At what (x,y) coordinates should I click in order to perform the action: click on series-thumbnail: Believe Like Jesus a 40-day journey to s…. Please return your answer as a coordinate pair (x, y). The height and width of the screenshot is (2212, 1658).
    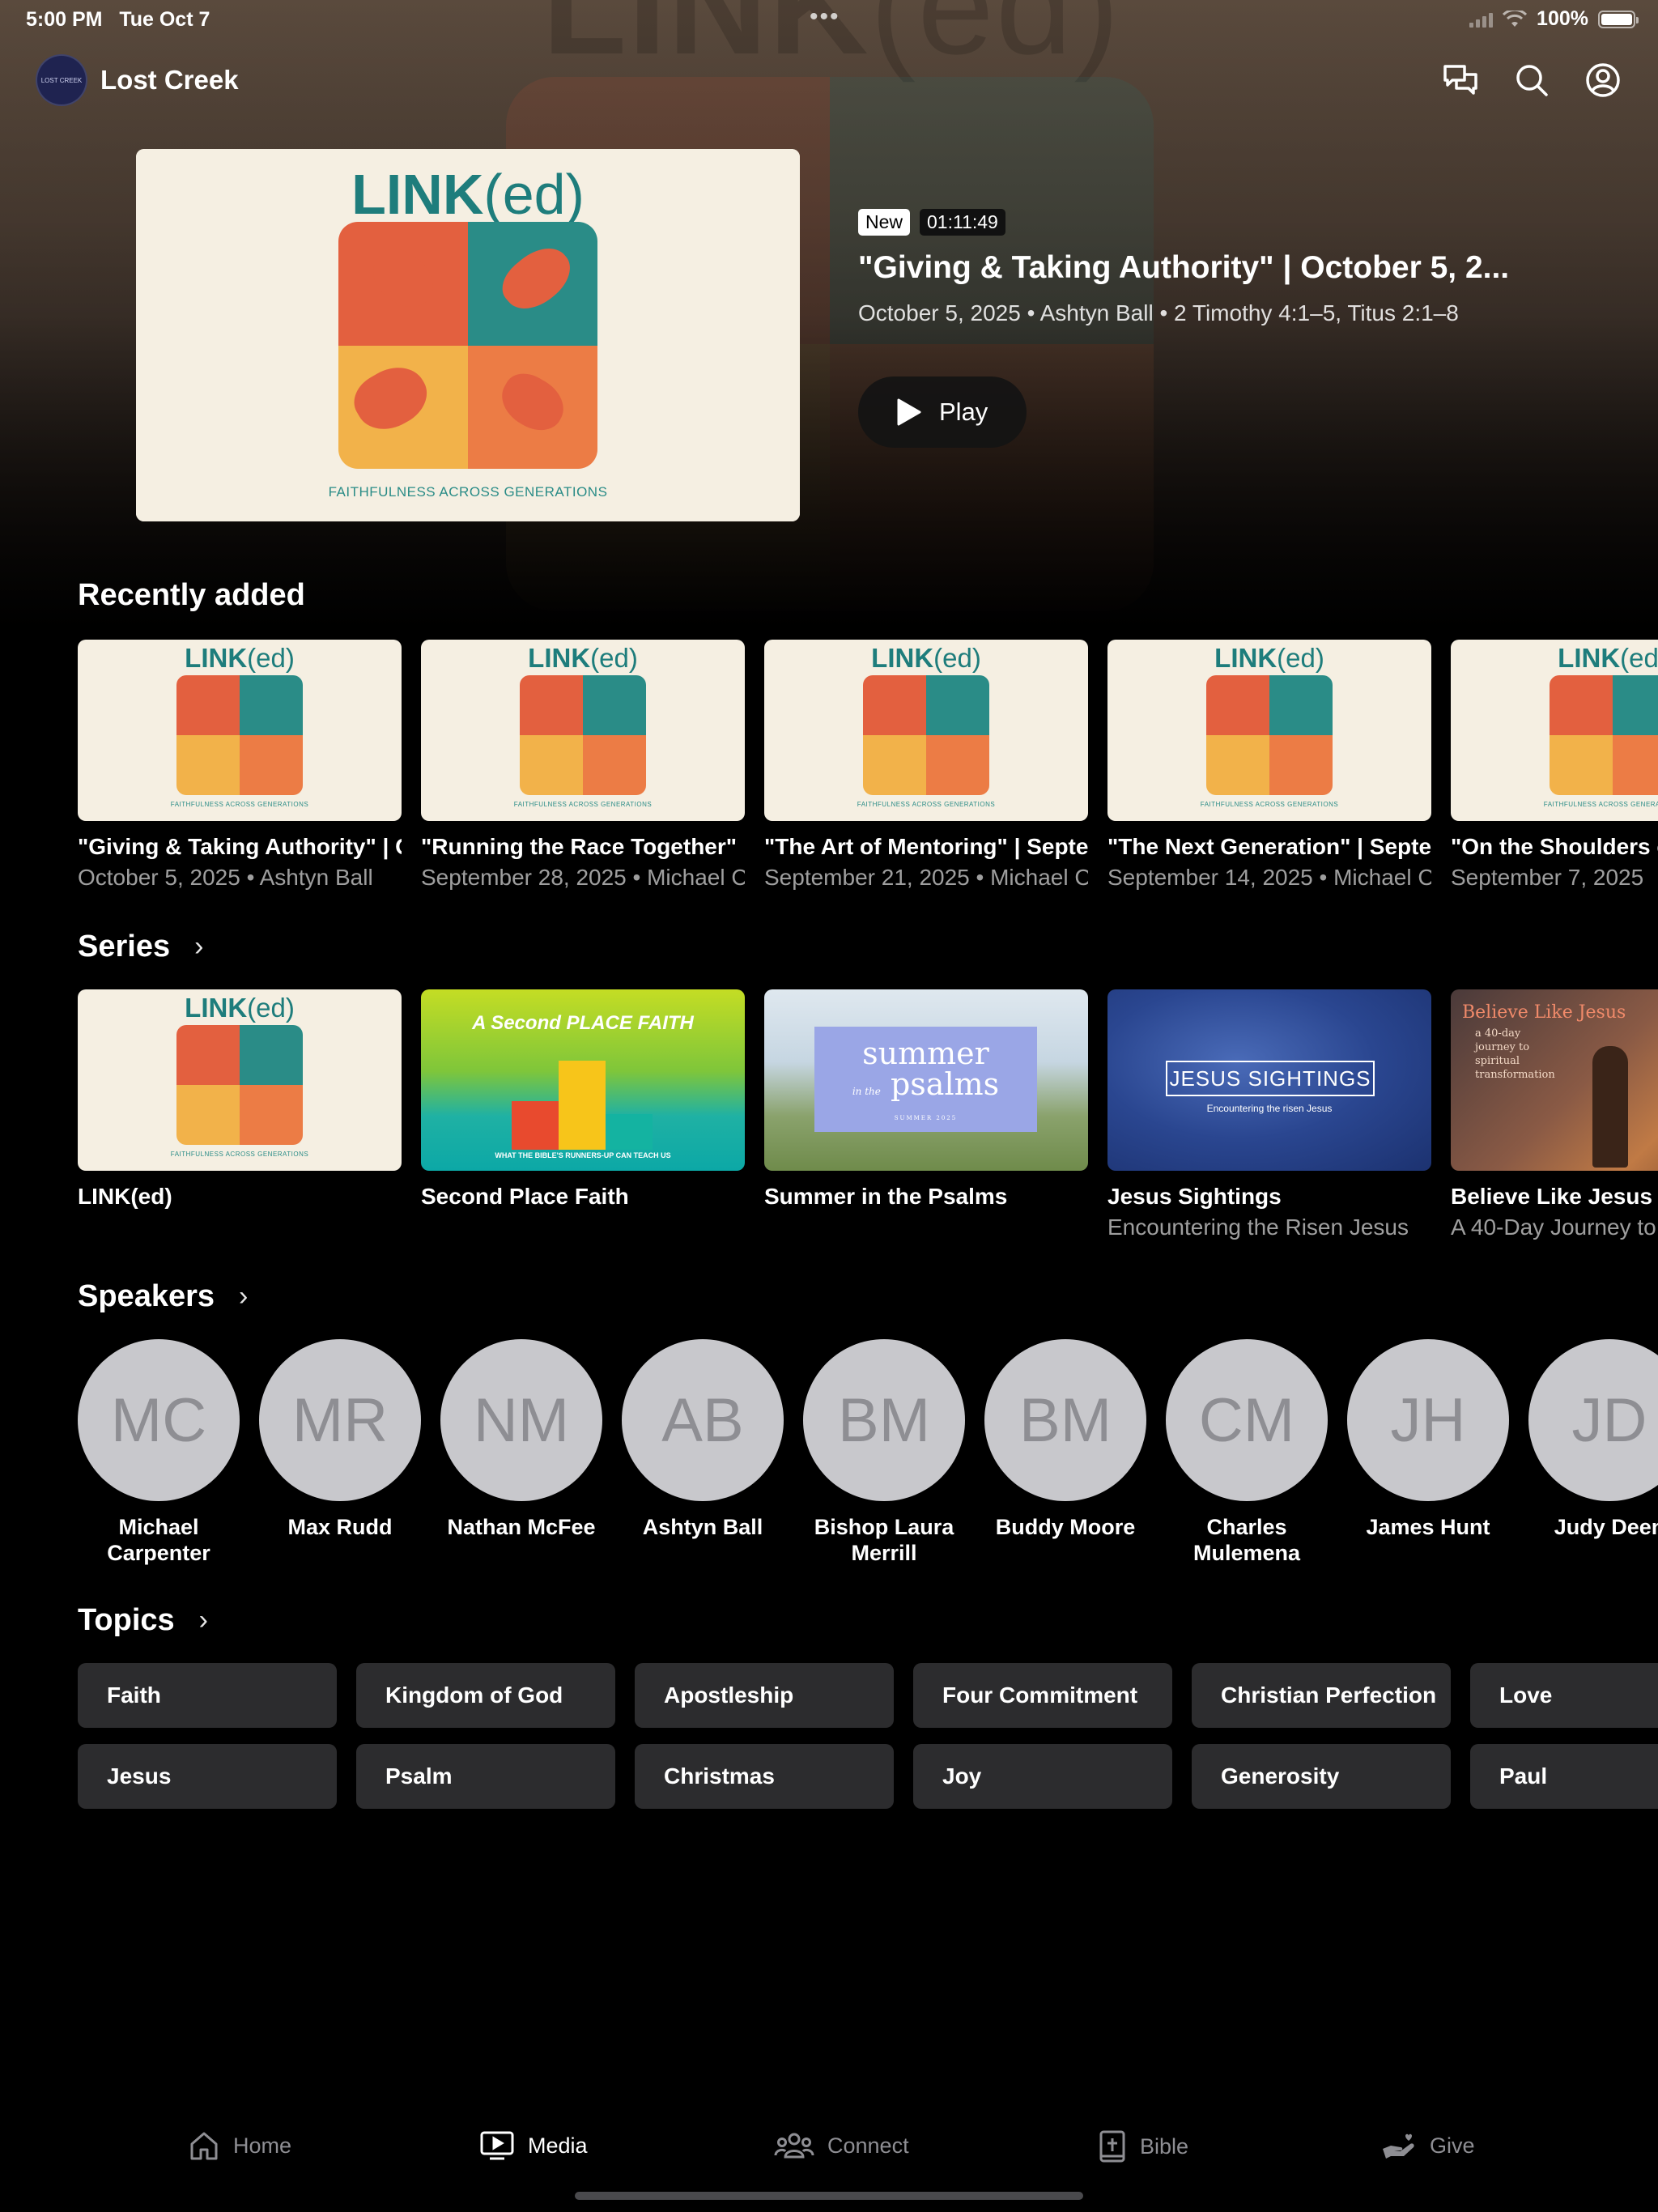
    Looking at the image, I should click on (1554, 1080).